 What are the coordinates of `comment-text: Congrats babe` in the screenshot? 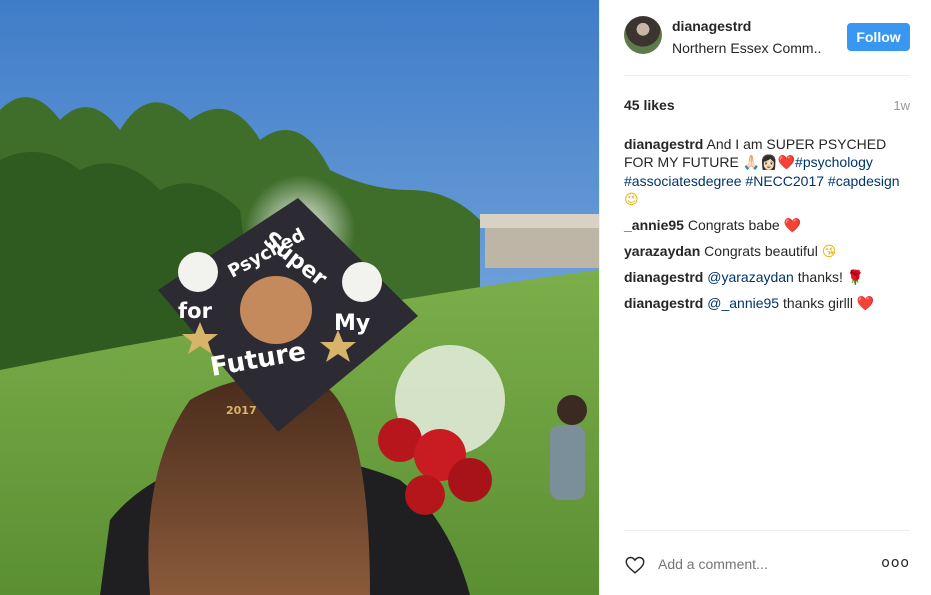 It's located at (733, 225).